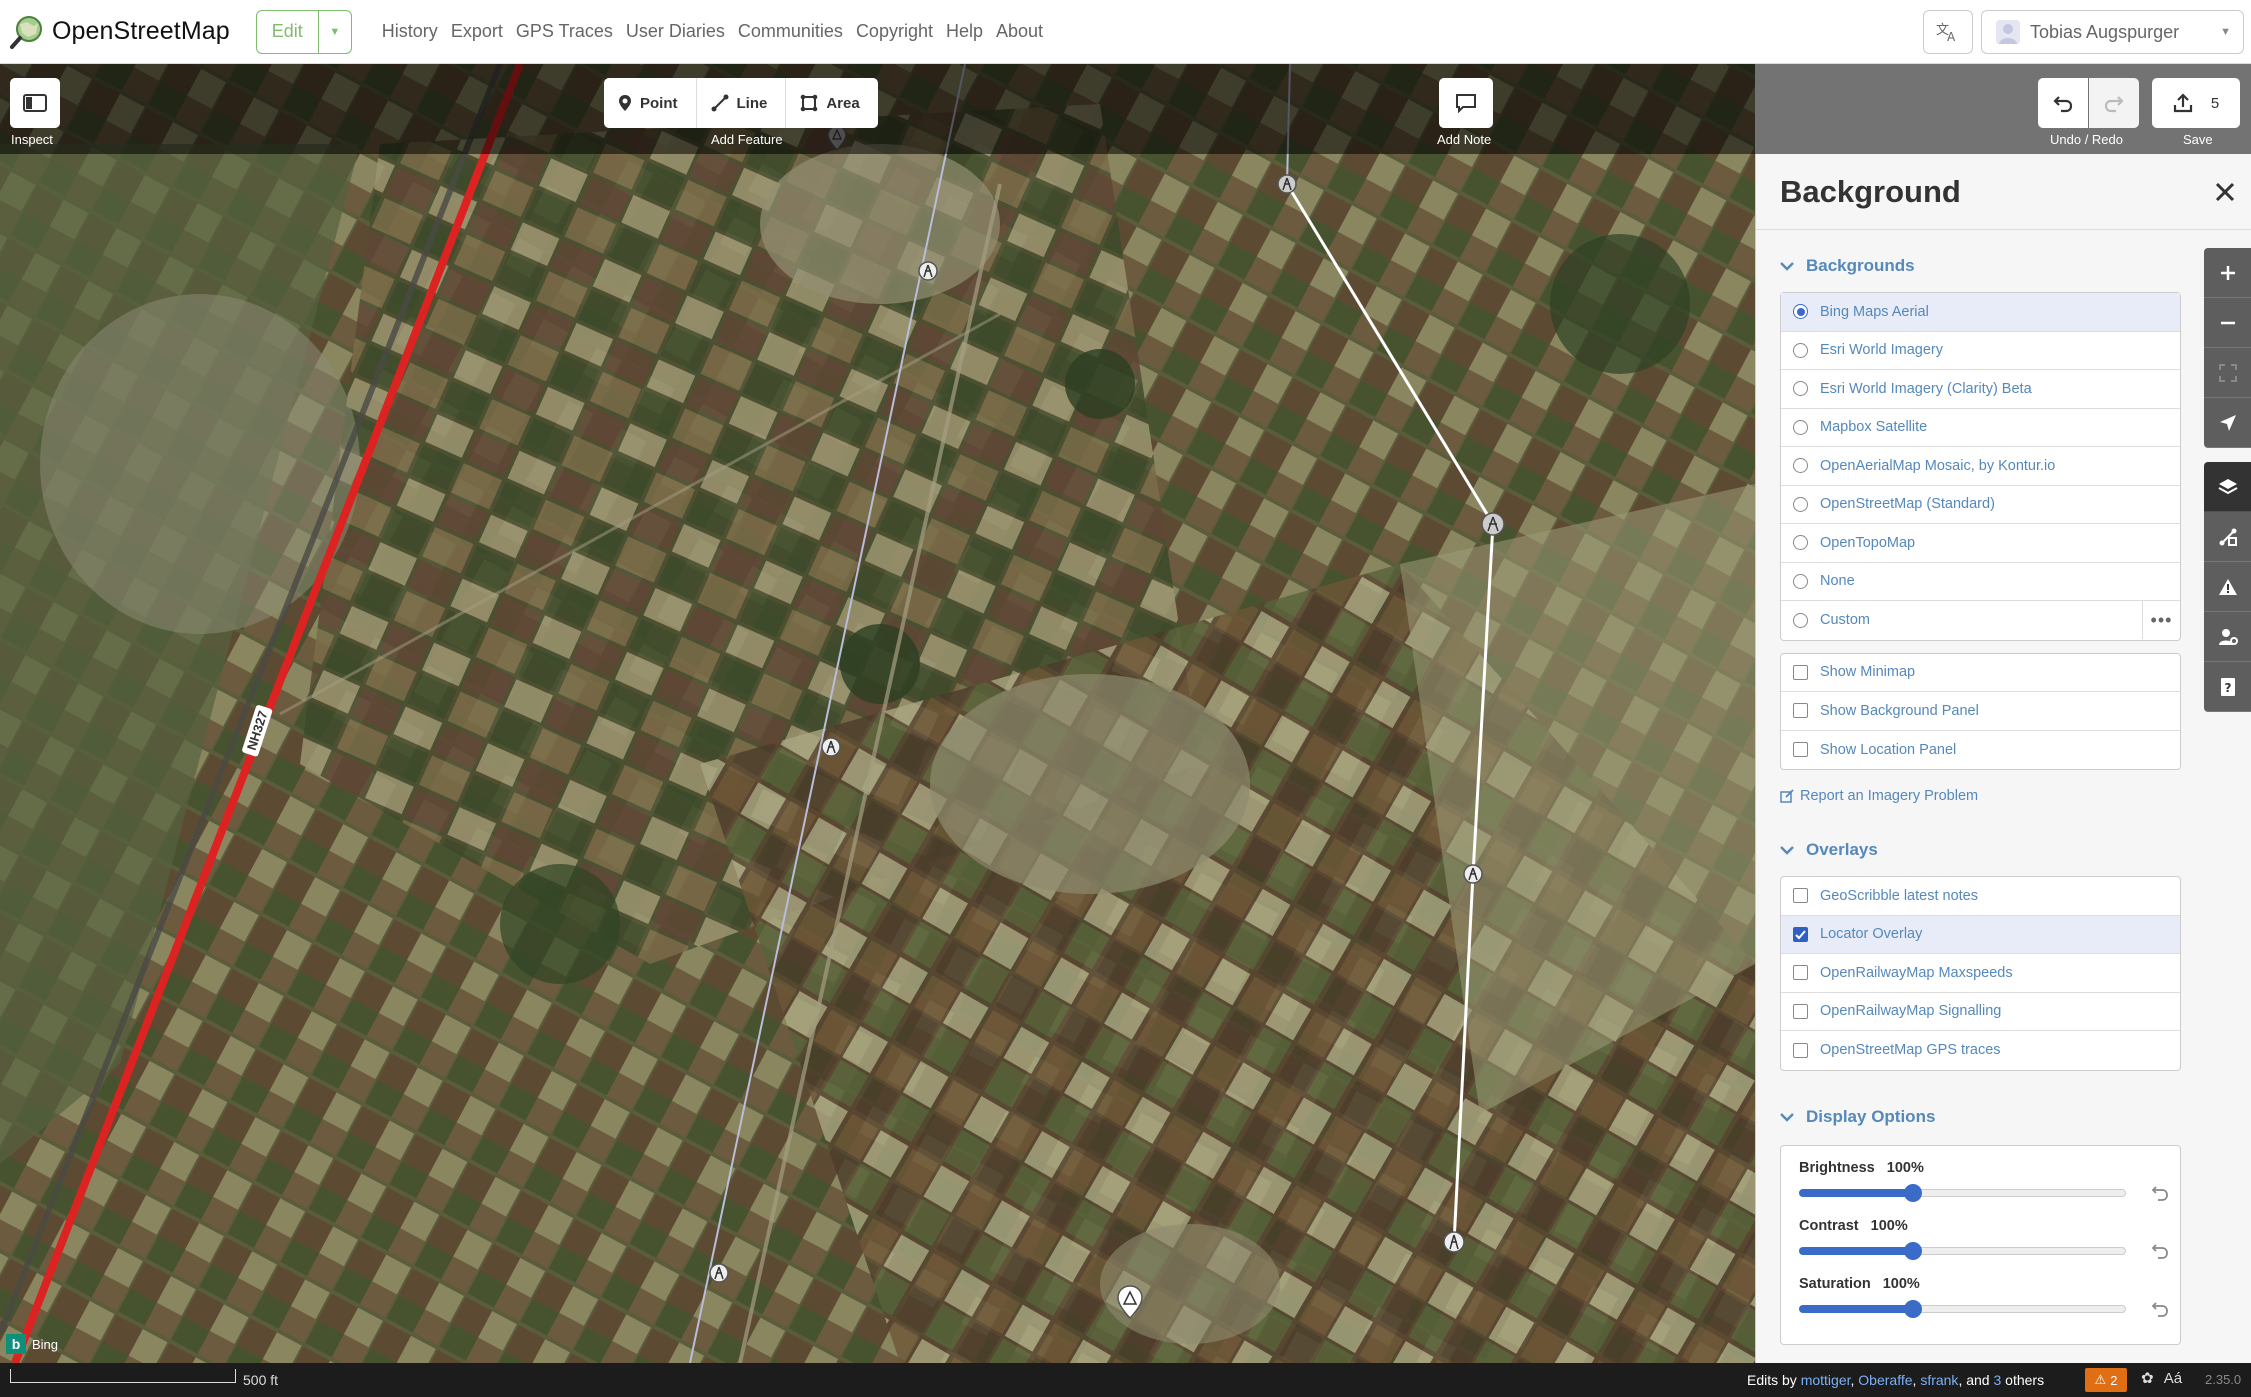  Describe the element at coordinates (2063, 103) in the screenshot. I see `undo-button` at that location.